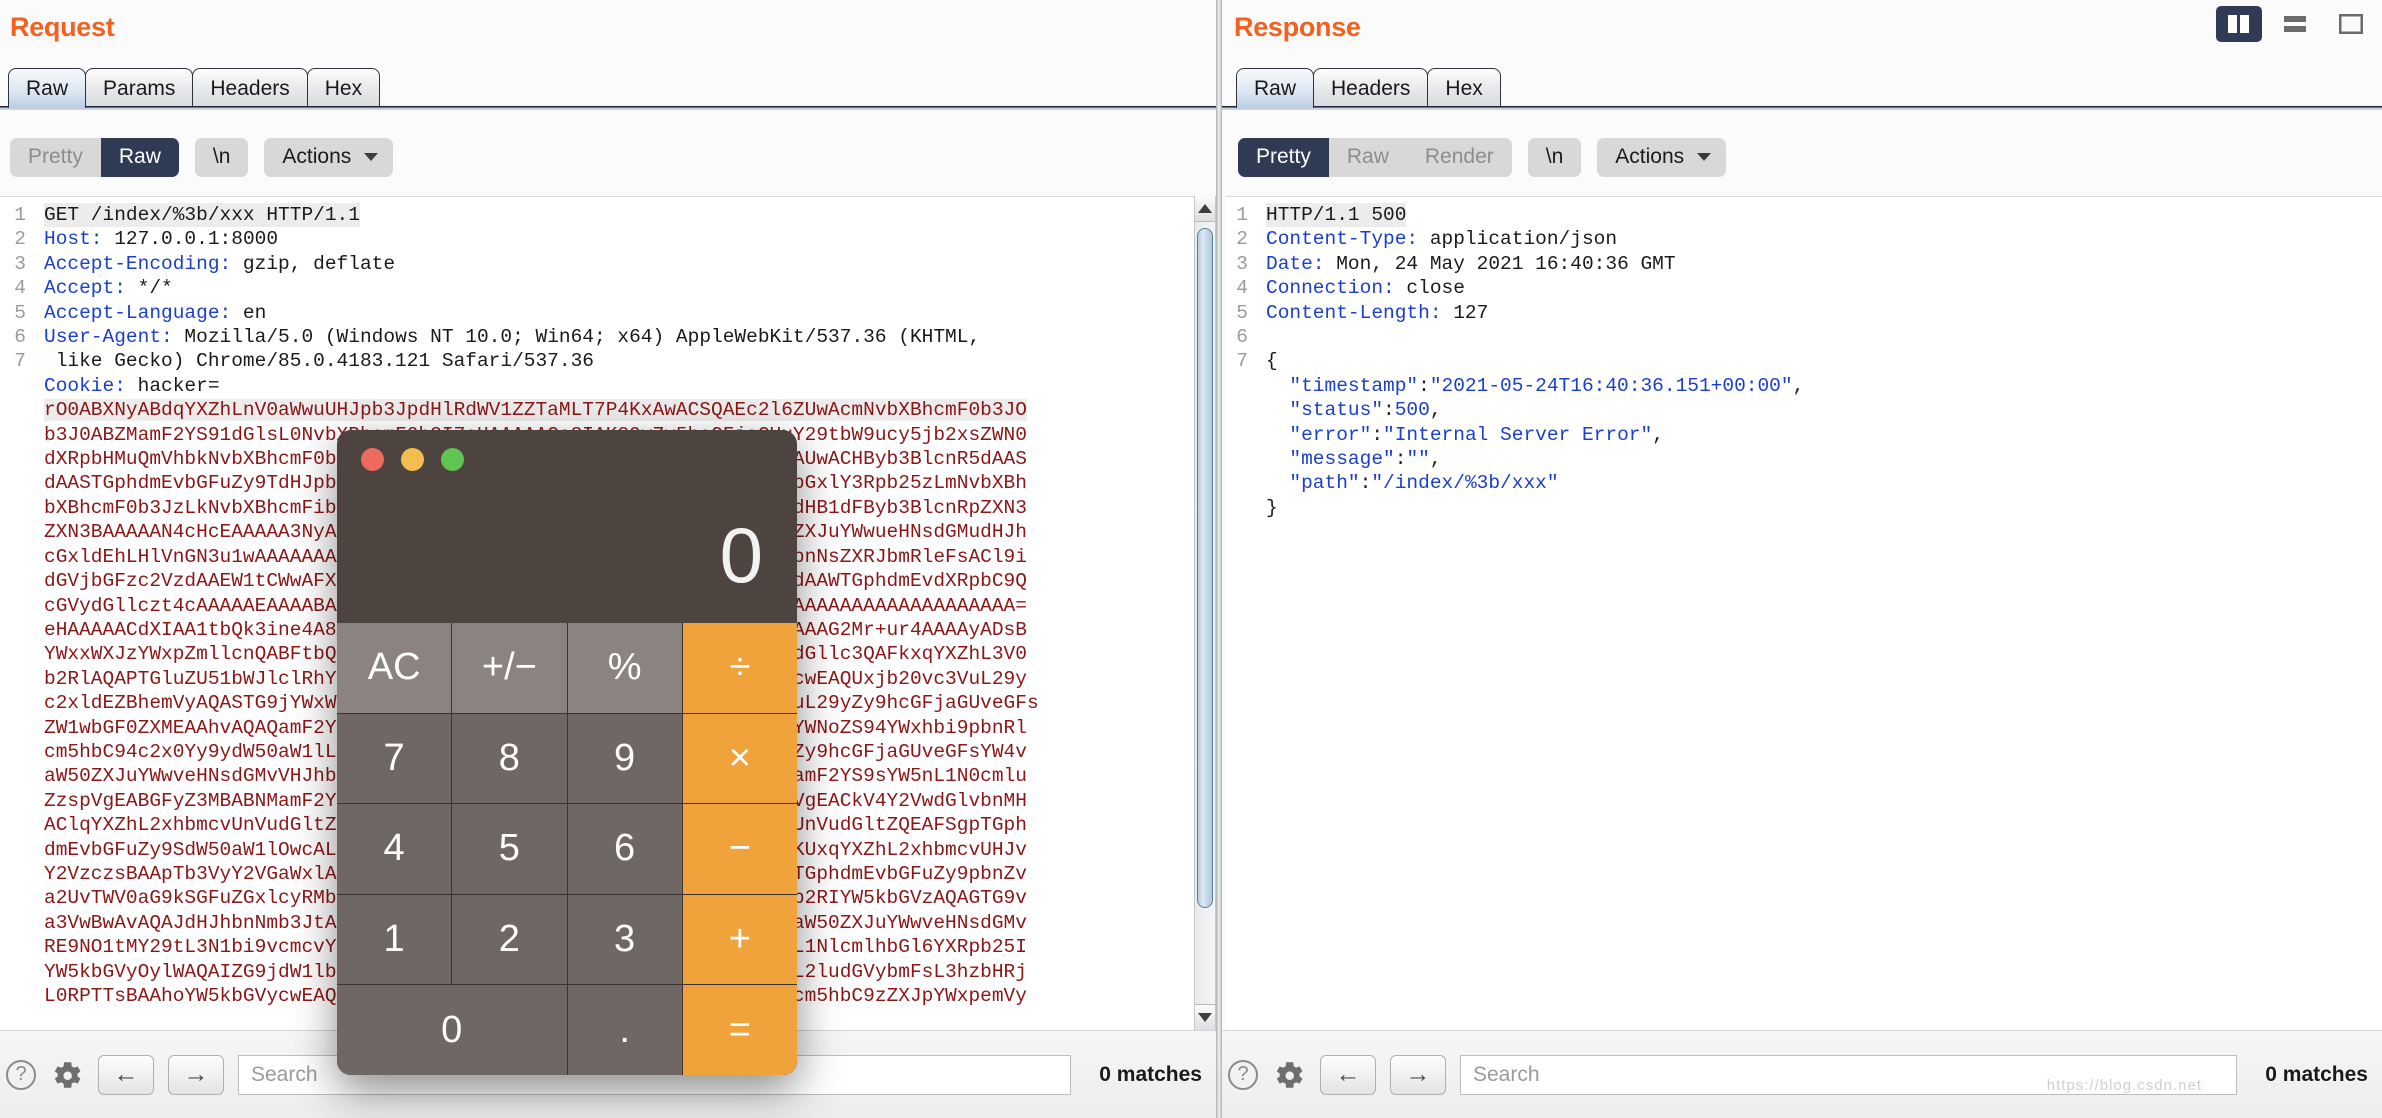  Describe the element at coordinates (284, 1074) in the screenshot. I see `request-search-placeholder: Search` at that location.